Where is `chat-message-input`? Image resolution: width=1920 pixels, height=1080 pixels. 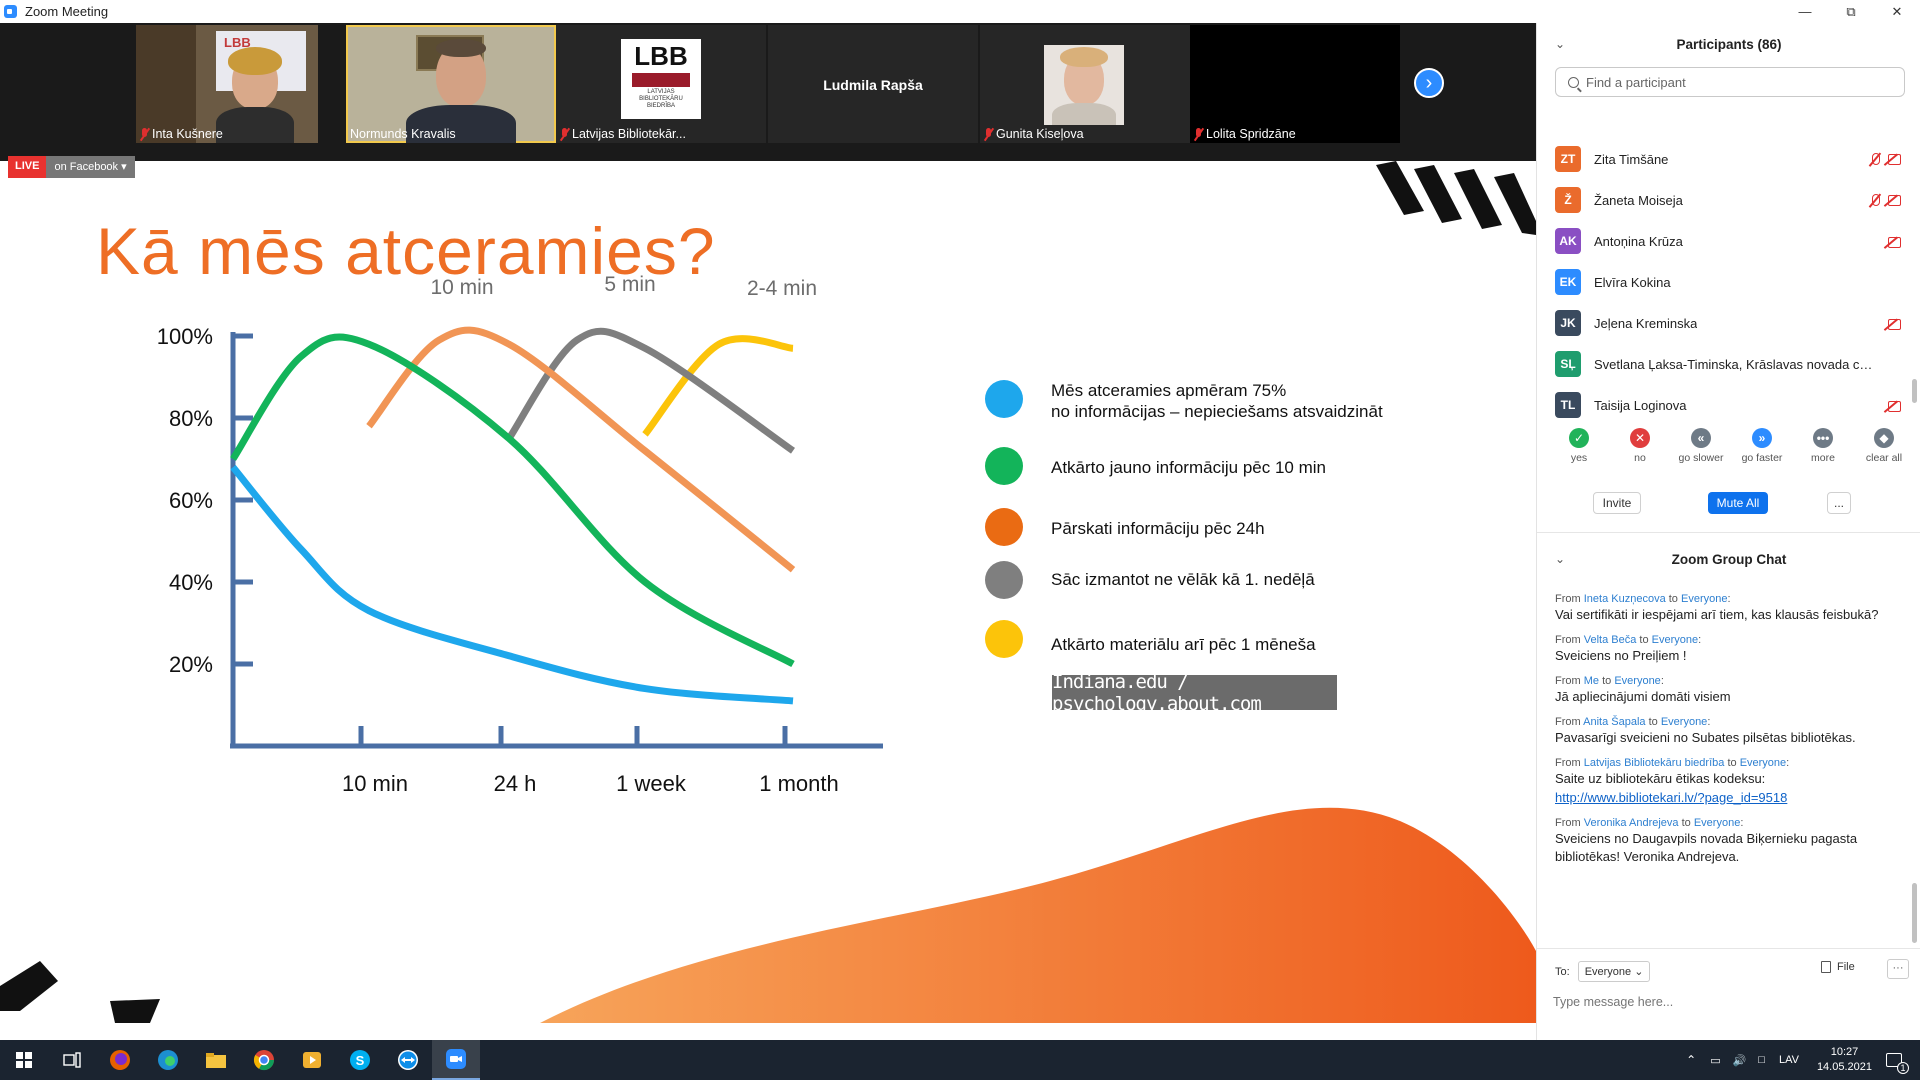 chat-message-input is located at coordinates (1728, 1002).